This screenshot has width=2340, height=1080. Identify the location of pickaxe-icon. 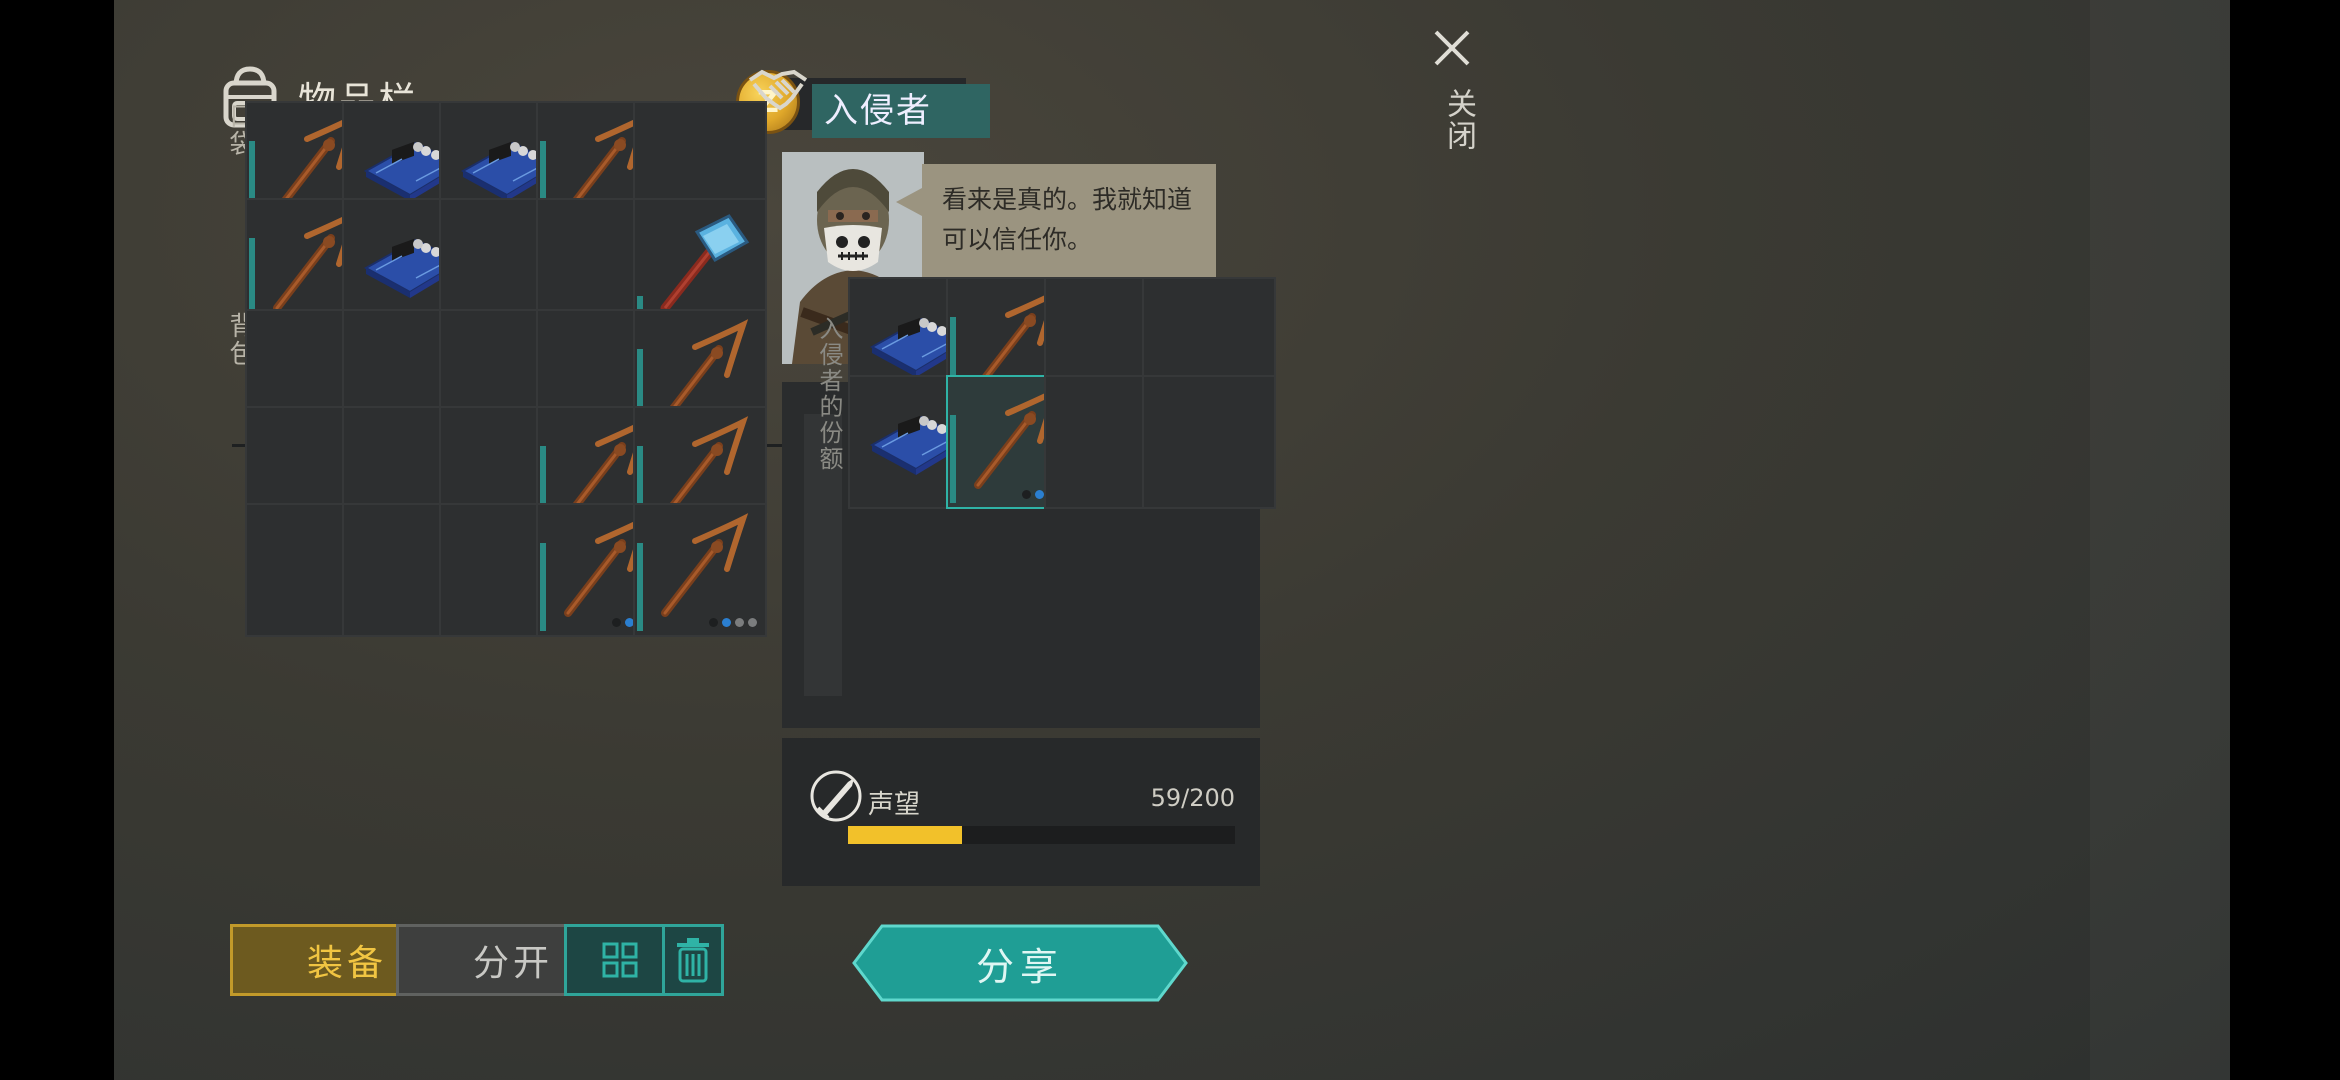
(702, 570).